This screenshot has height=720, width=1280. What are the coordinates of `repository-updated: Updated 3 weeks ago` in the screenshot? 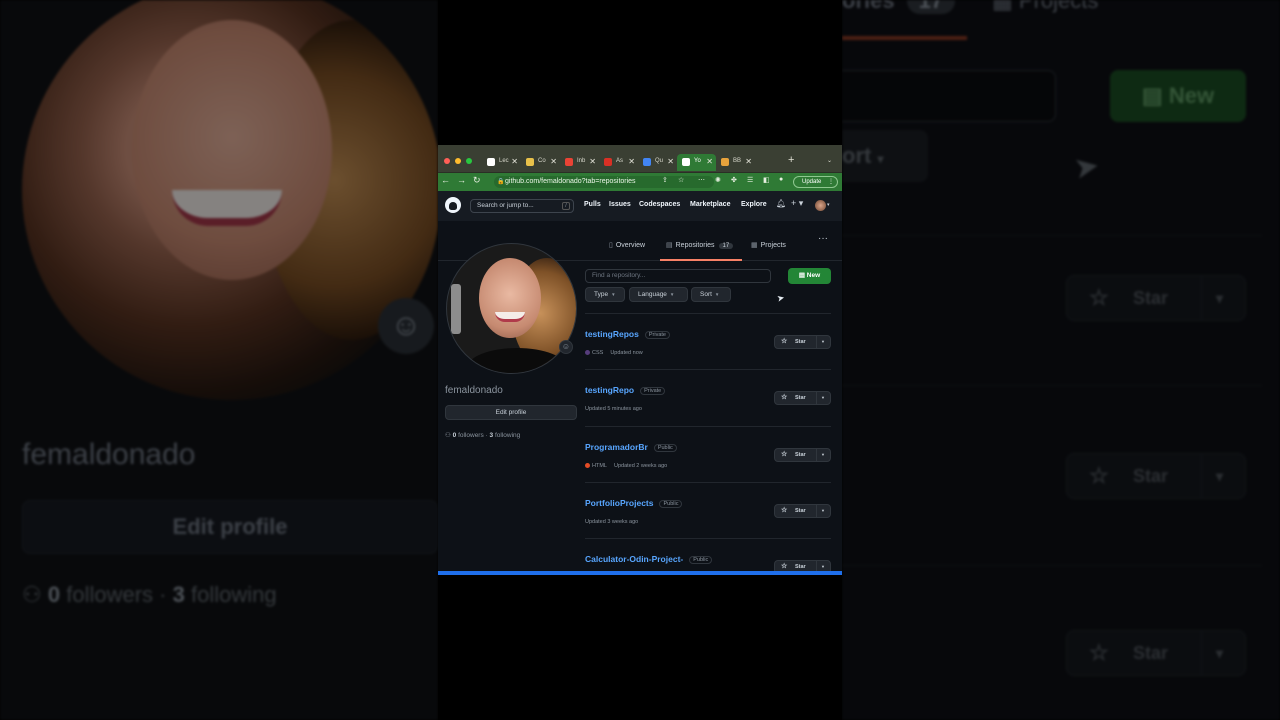 It's located at (612, 522).